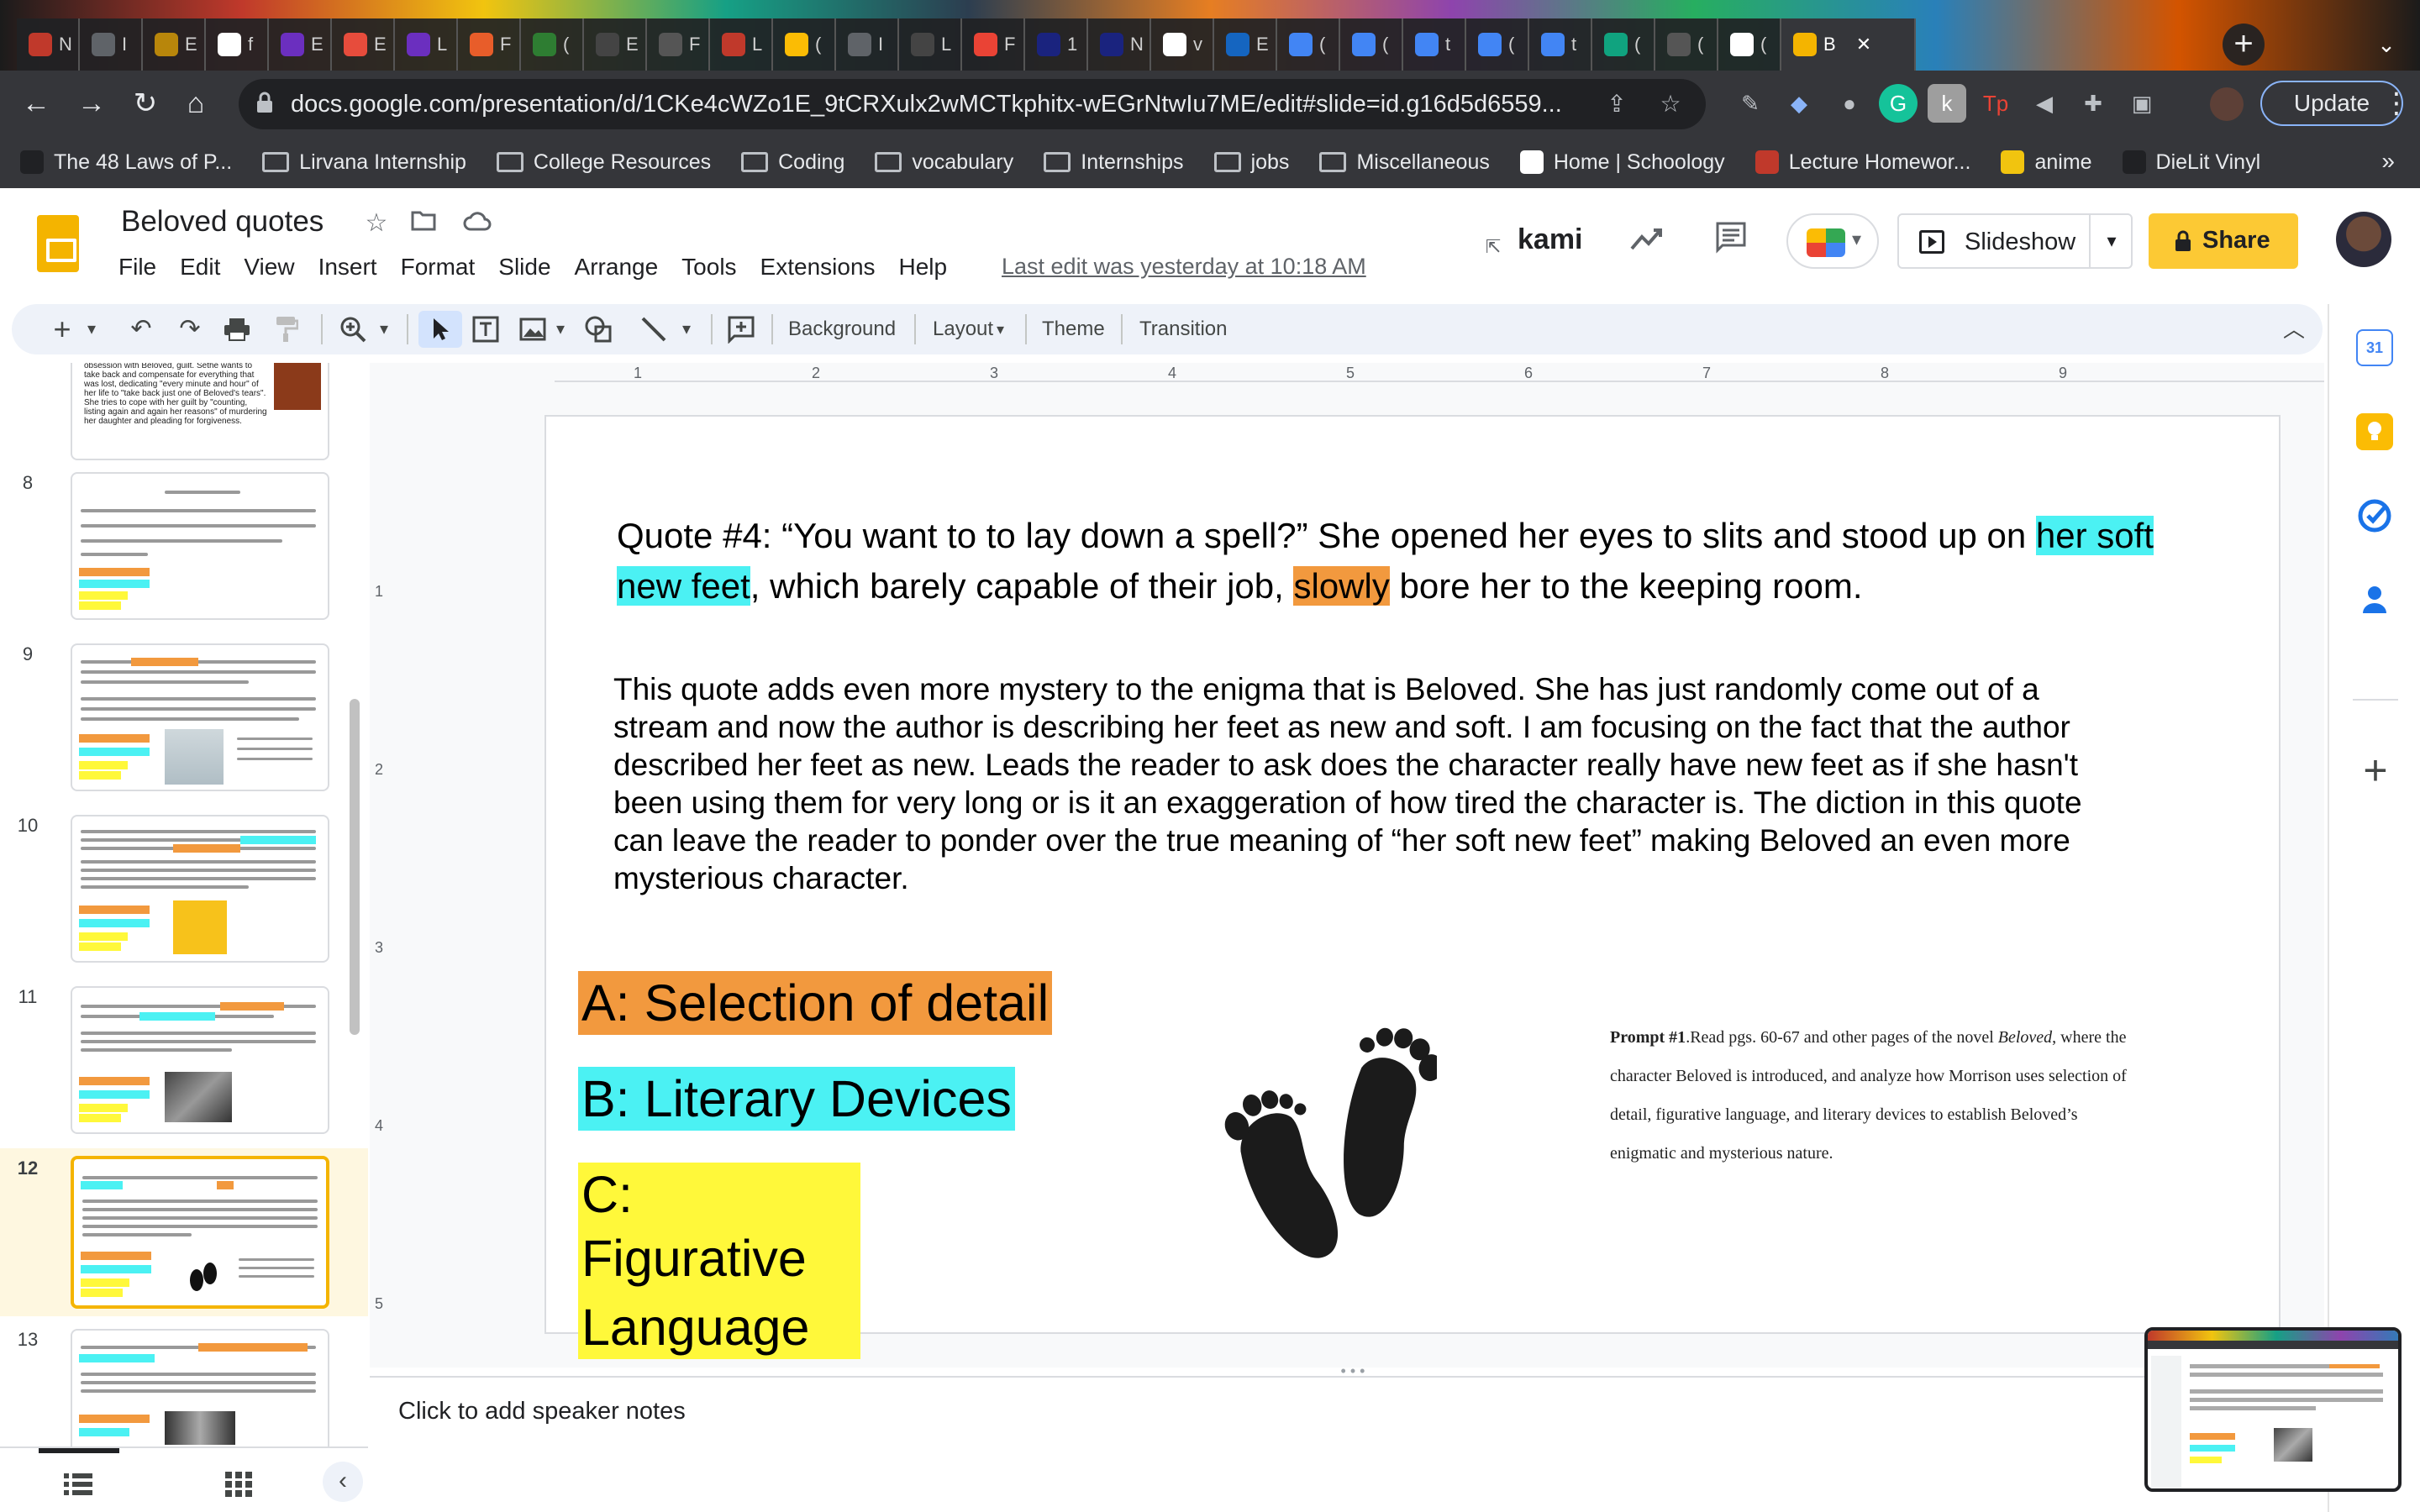 The width and height of the screenshot is (2420, 1512). I want to click on bookmark-star-icon: ☆, so click(1670, 104).